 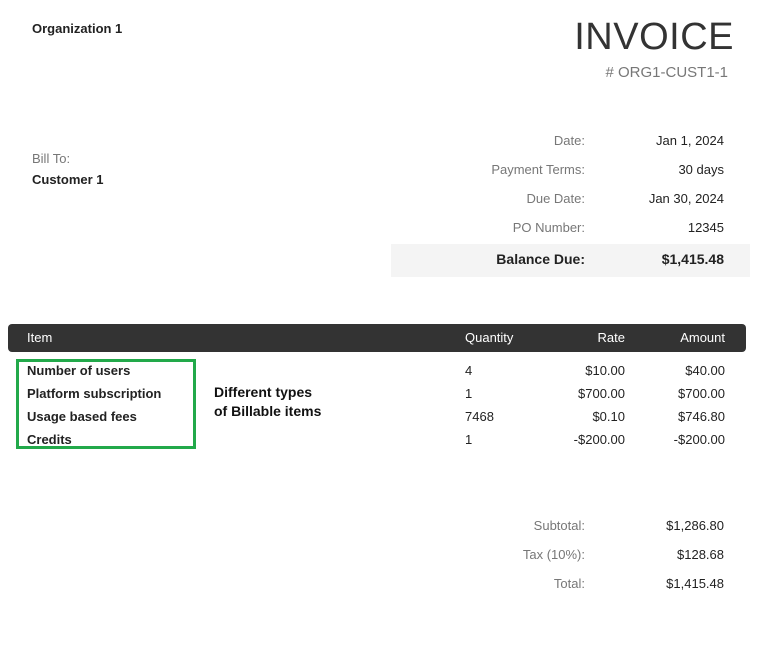 I want to click on billable-items-annotation: Different types of Billable items, so click(x=267, y=402).